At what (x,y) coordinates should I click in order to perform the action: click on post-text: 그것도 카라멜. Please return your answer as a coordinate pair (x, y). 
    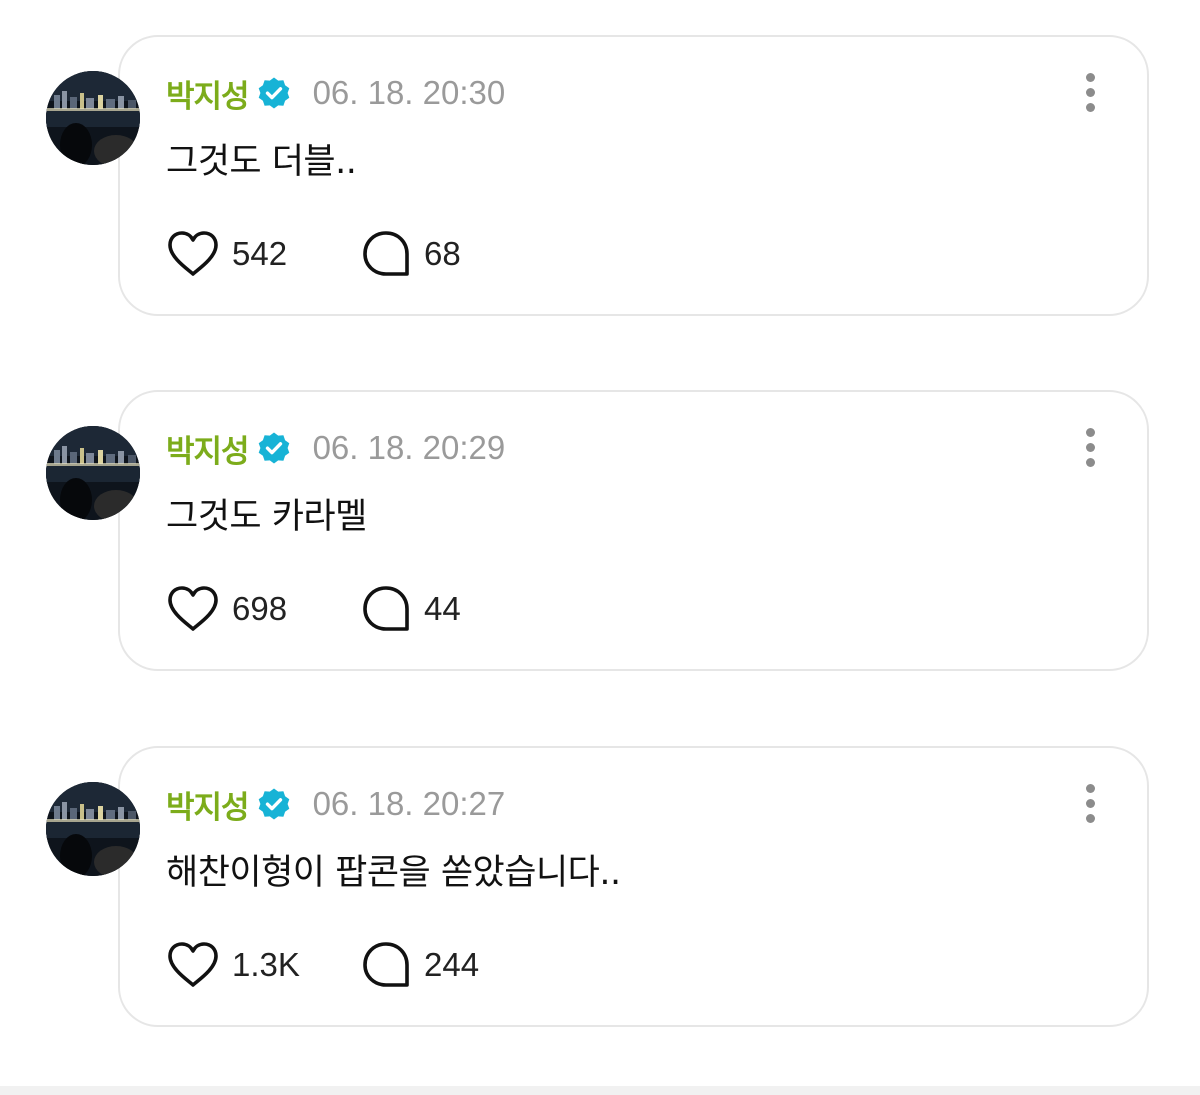
    Looking at the image, I should click on (266, 517).